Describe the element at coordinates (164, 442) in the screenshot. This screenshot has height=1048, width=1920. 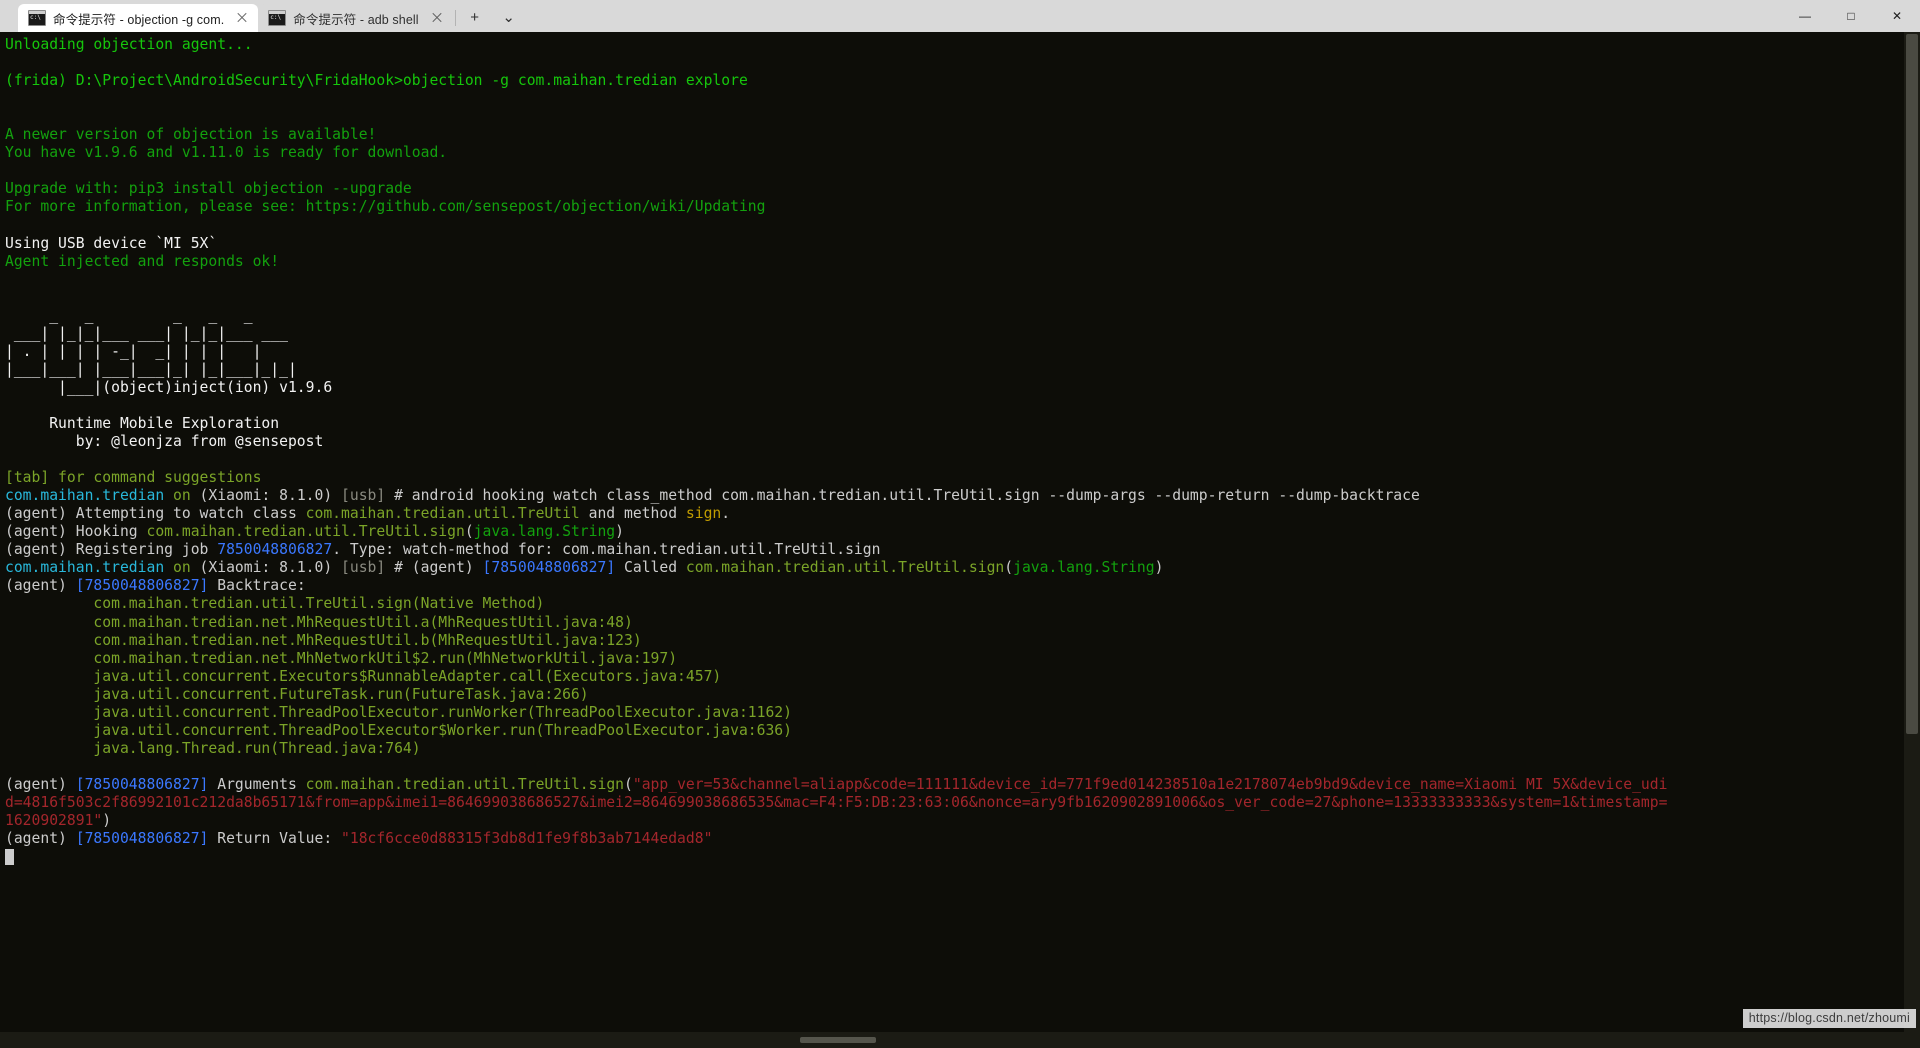
I see `terminal-text: by: @leonjza from @sensepost` at that location.